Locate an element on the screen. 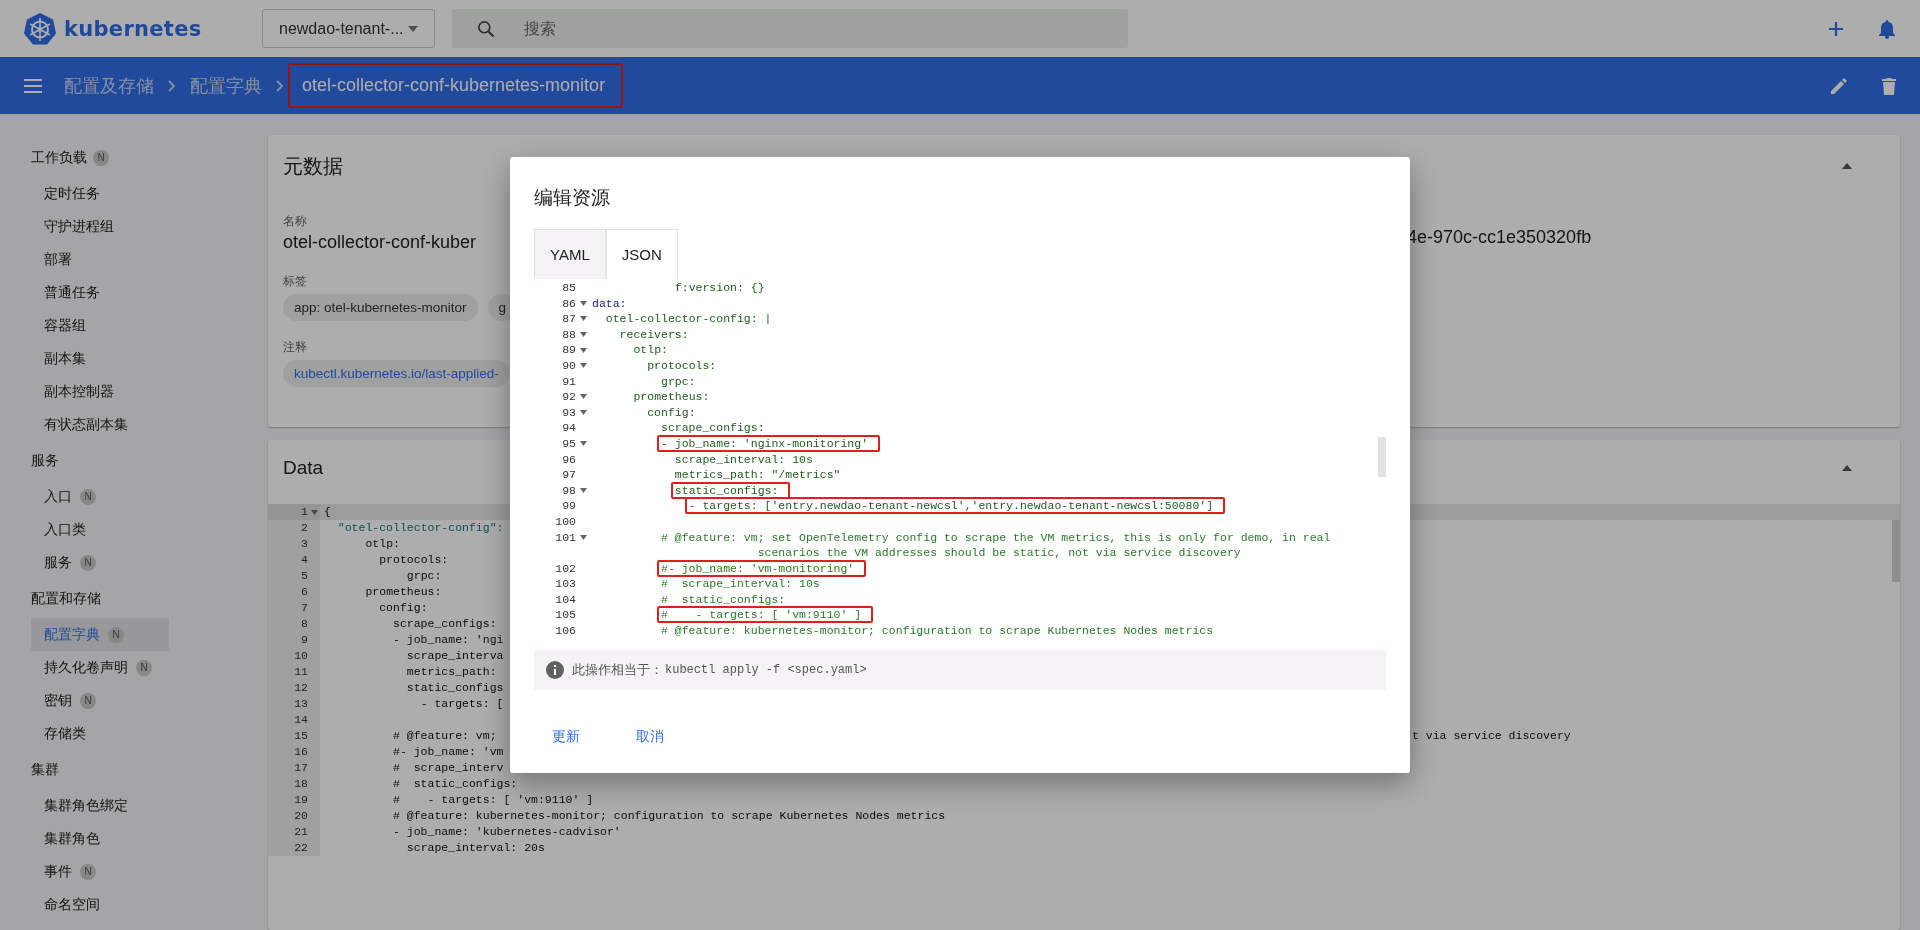 The width and height of the screenshot is (1920, 930). line-number: 20 is located at coordinates (301, 816).